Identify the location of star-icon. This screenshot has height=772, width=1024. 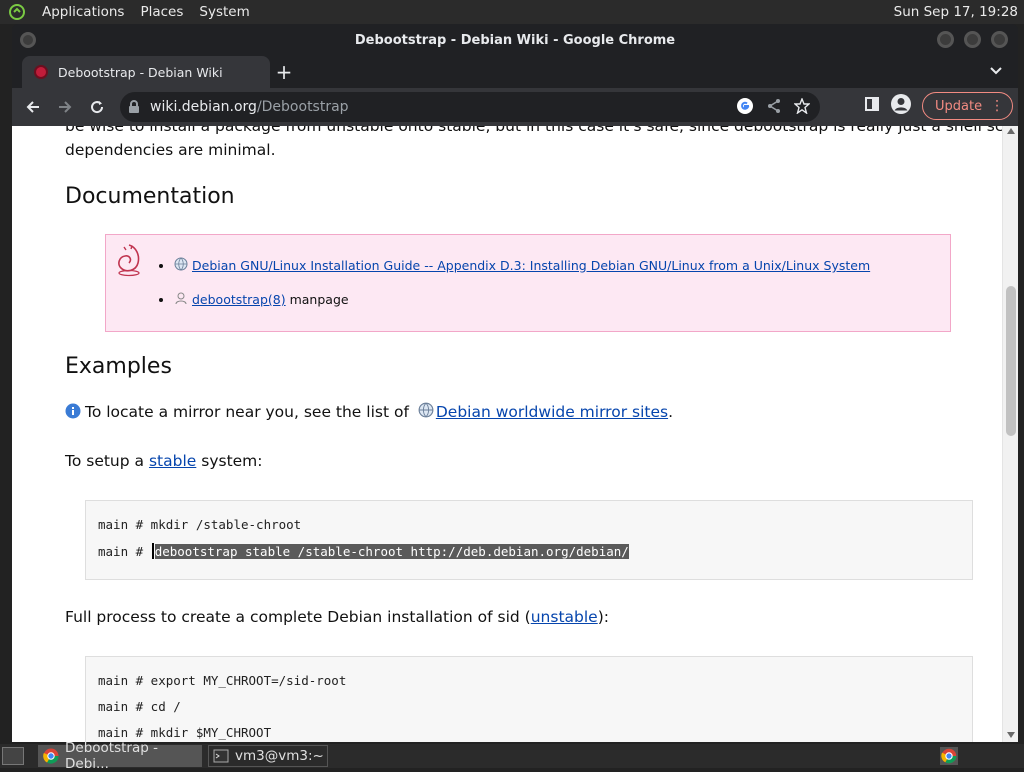
(802, 107).